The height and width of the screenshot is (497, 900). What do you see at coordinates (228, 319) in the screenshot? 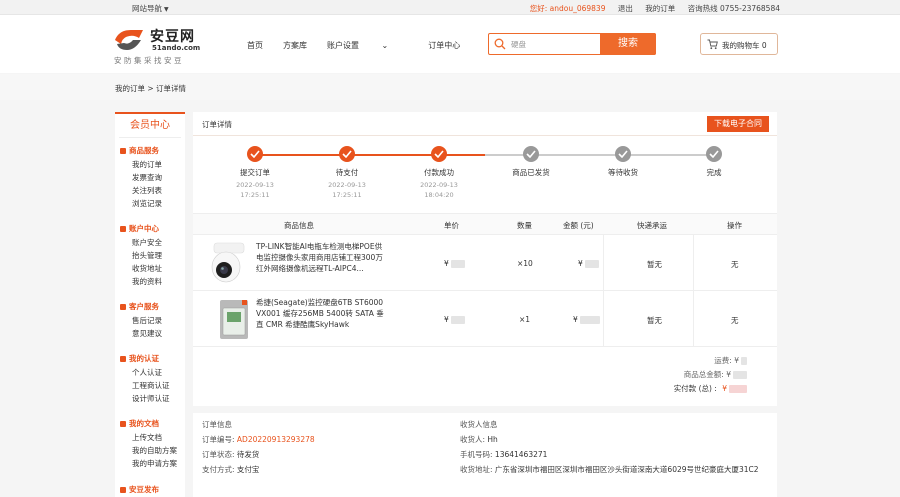
I see `hard-drive-product-image` at bounding box center [228, 319].